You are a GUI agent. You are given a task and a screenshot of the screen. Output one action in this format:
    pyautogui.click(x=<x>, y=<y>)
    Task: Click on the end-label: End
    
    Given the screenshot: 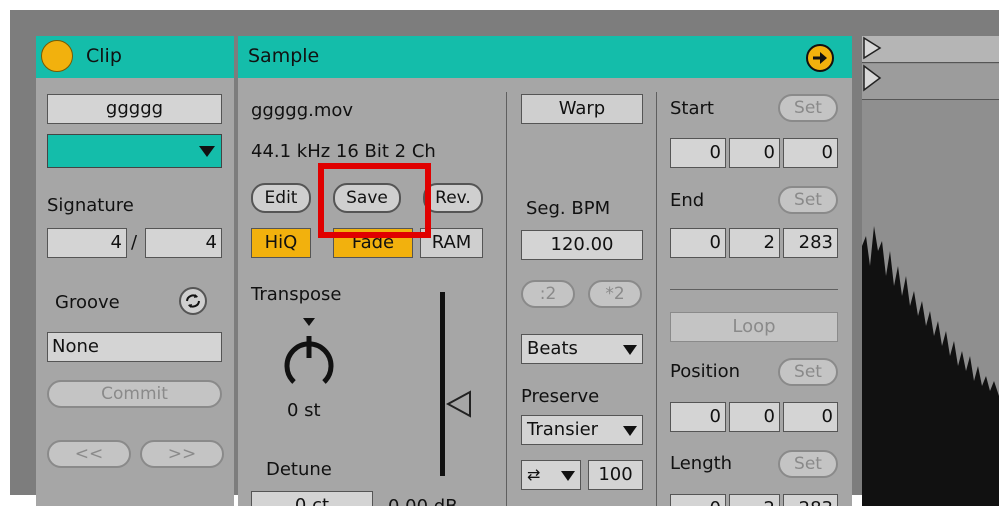 What is the action you would take?
    pyautogui.click(x=687, y=200)
    